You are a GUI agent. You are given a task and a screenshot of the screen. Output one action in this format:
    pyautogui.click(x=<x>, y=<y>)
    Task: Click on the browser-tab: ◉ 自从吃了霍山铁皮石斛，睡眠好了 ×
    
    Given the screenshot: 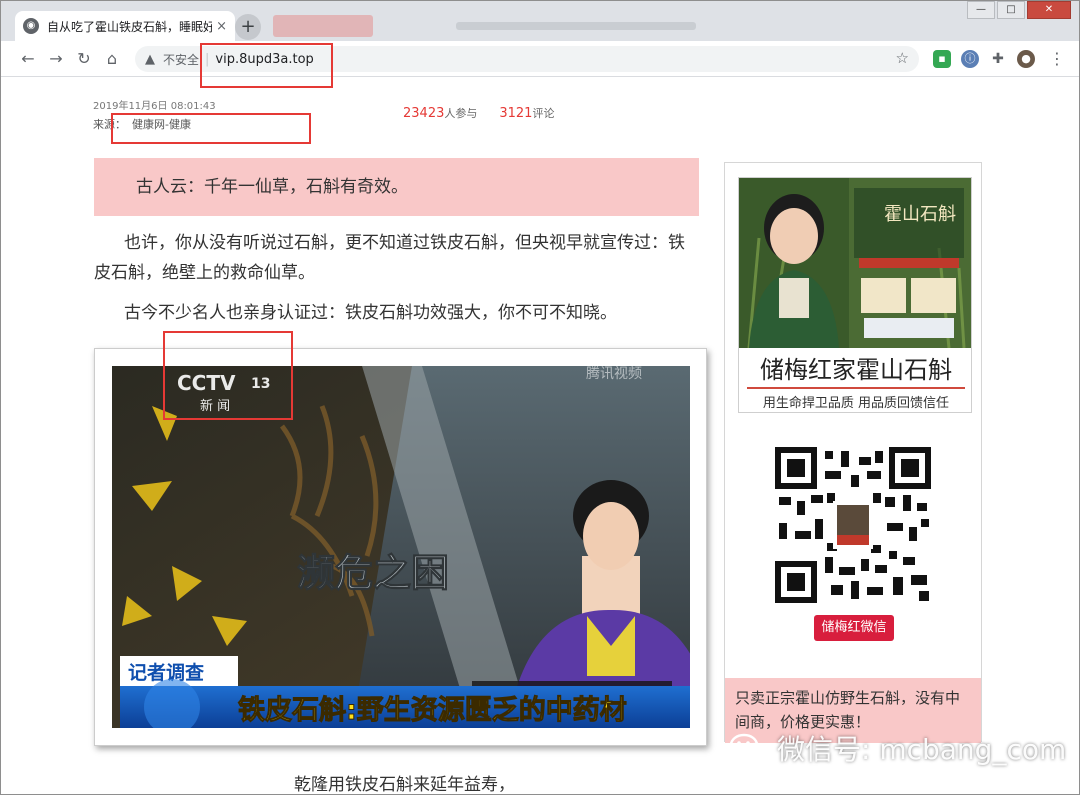 What is the action you would take?
    pyautogui.click(x=125, y=26)
    